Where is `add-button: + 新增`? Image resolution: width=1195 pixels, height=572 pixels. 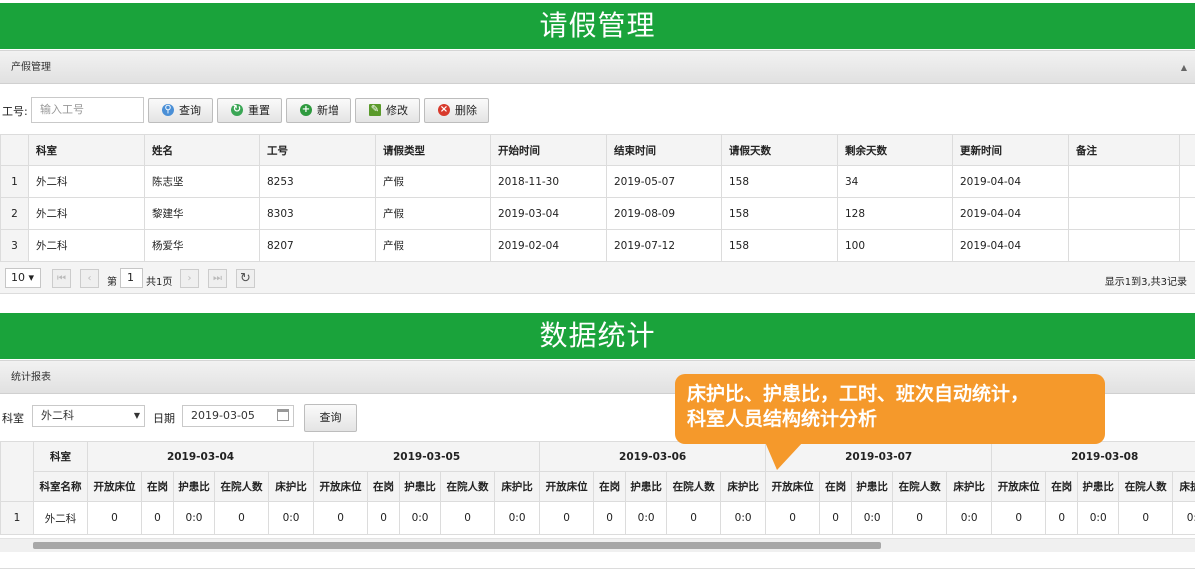 add-button: + 新增 is located at coordinates (318, 110).